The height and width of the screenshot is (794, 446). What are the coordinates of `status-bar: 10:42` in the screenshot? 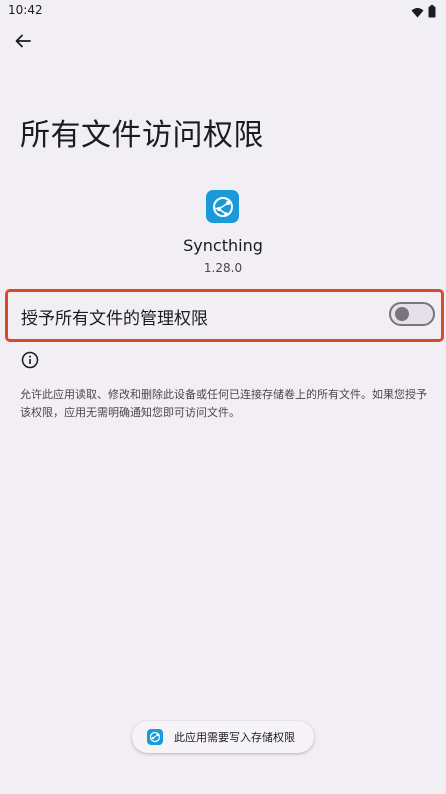 It's located at (223, 11).